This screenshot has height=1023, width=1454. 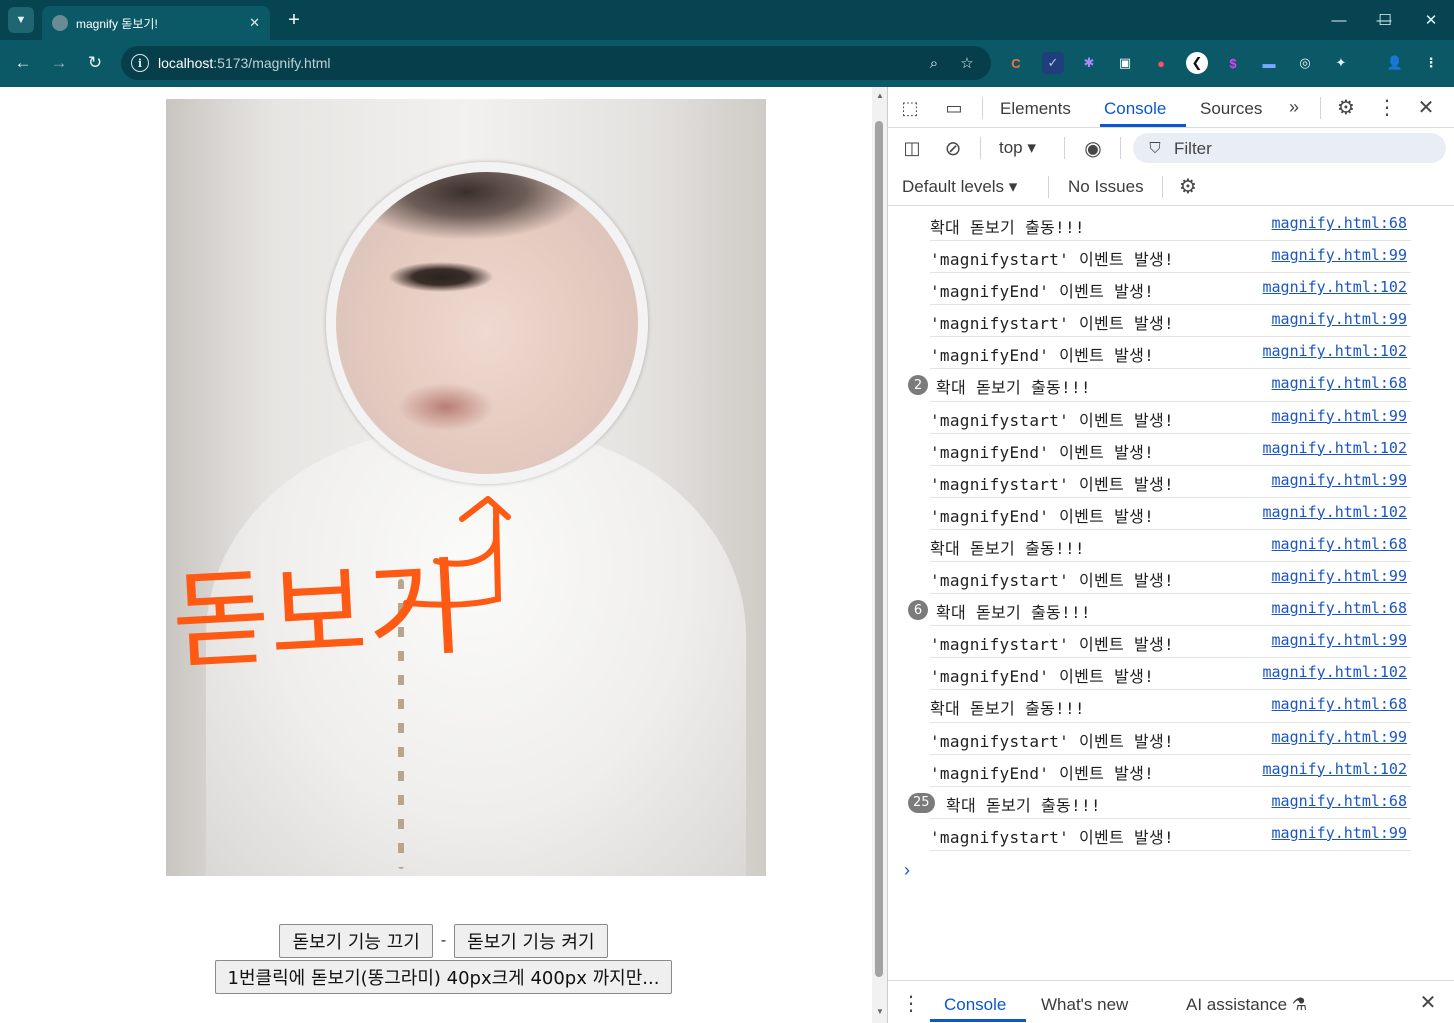 What do you see at coordinates (95, 63) in the screenshot?
I see `reload-icon: ↻` at bounding box center [95, 63].